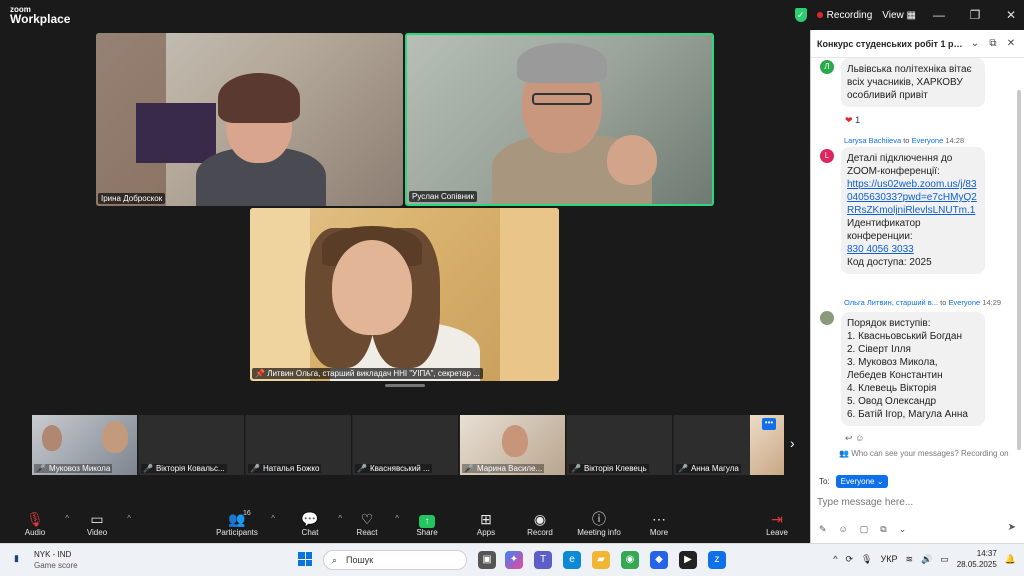 The width and height of the screenshot is (1024, 576). Describe the element at coordinates (904, 336) in the screenshot. I see `message-line: 1. Квасньовський Богдан` at that location.